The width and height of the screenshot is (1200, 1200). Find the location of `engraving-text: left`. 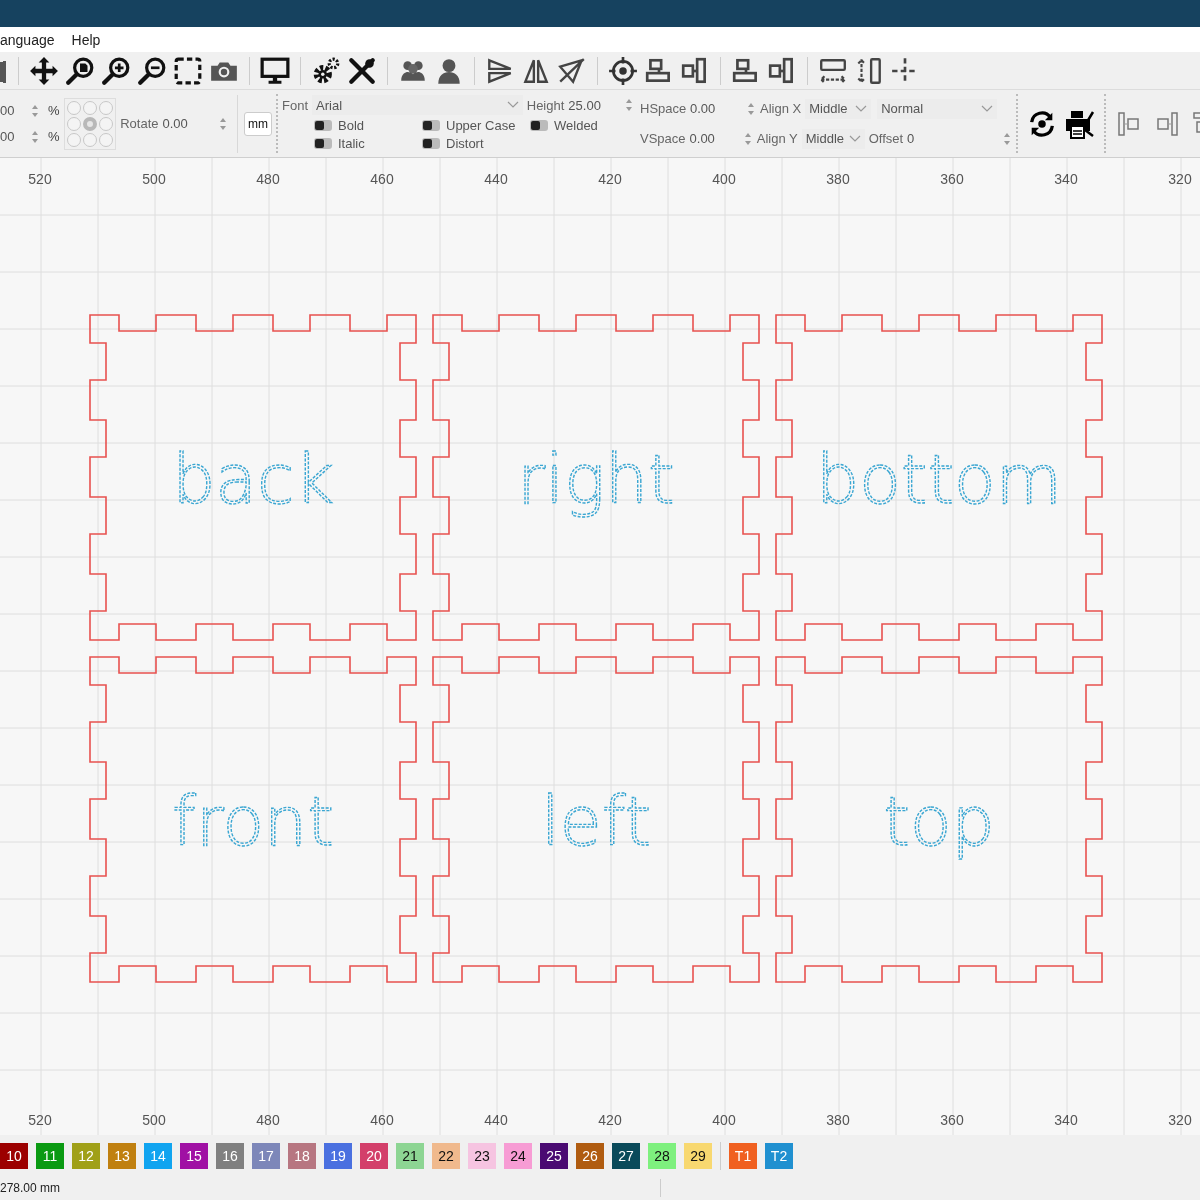

engraving-text: left is located at coordinates (596, 821).